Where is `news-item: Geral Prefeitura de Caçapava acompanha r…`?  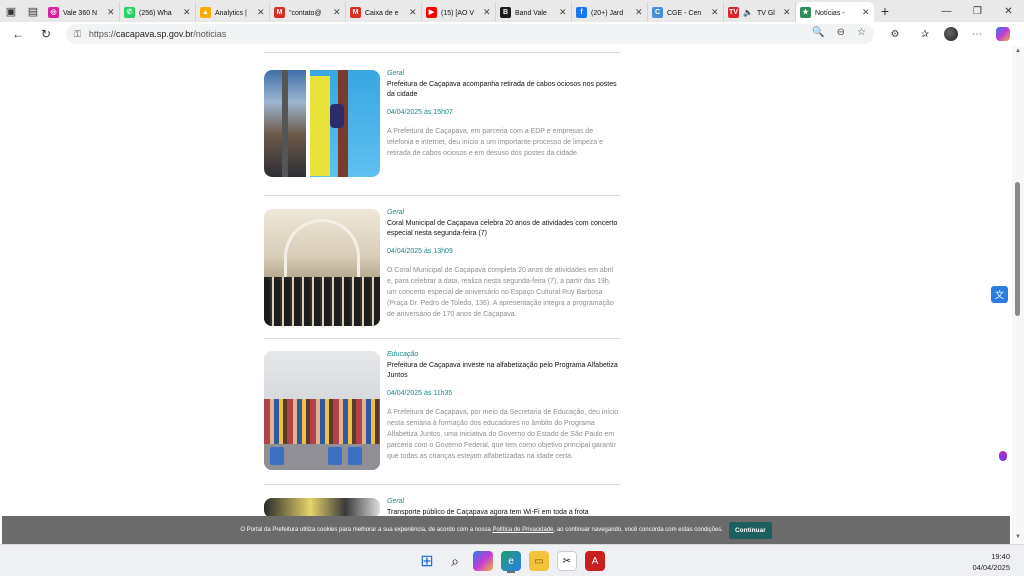
news-item: Geral Prefeitura de Caçapava acompanha r… is located at coordinates (442, 125).